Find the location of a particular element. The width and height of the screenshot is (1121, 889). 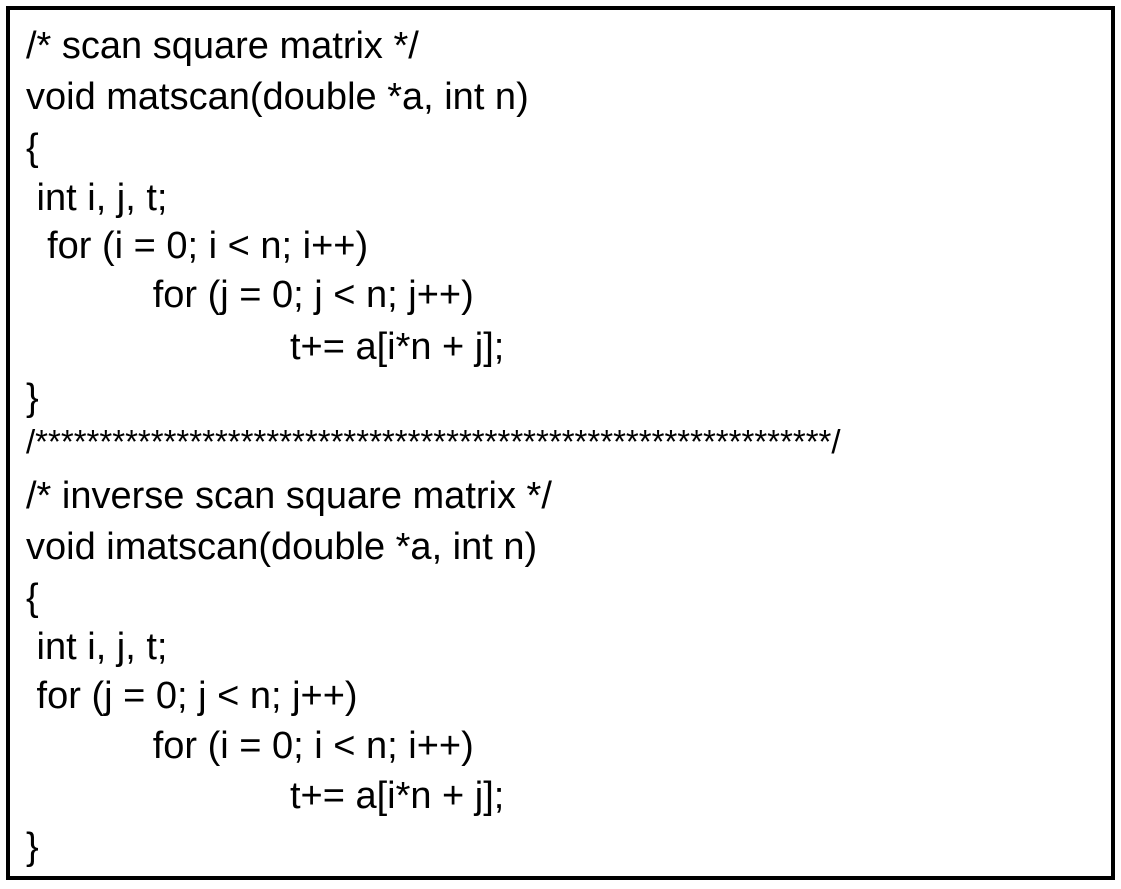

code-line-inner-loop: for (i = 0; i < n; i++) is located at coordinates (250, 746).